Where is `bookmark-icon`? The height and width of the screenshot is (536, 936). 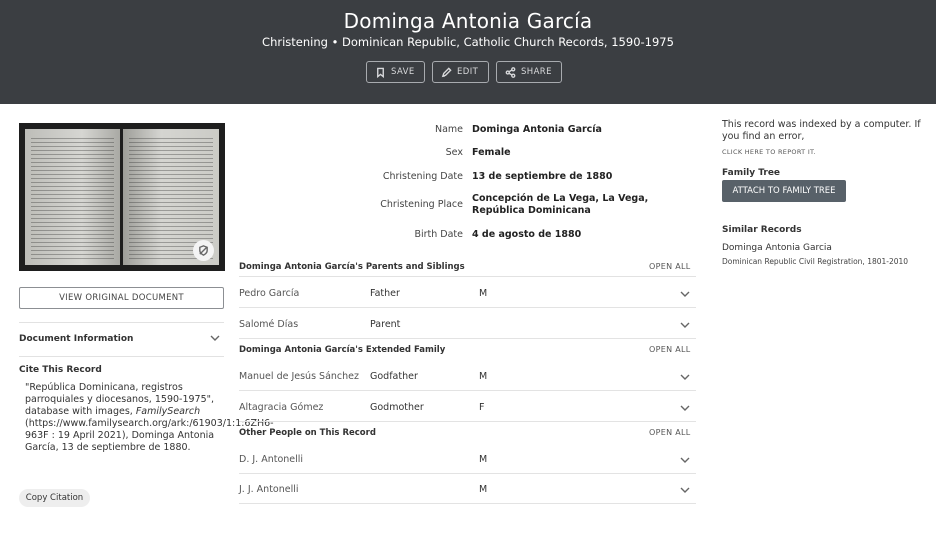 bookmark-icon is located at coordinates (380, 72).